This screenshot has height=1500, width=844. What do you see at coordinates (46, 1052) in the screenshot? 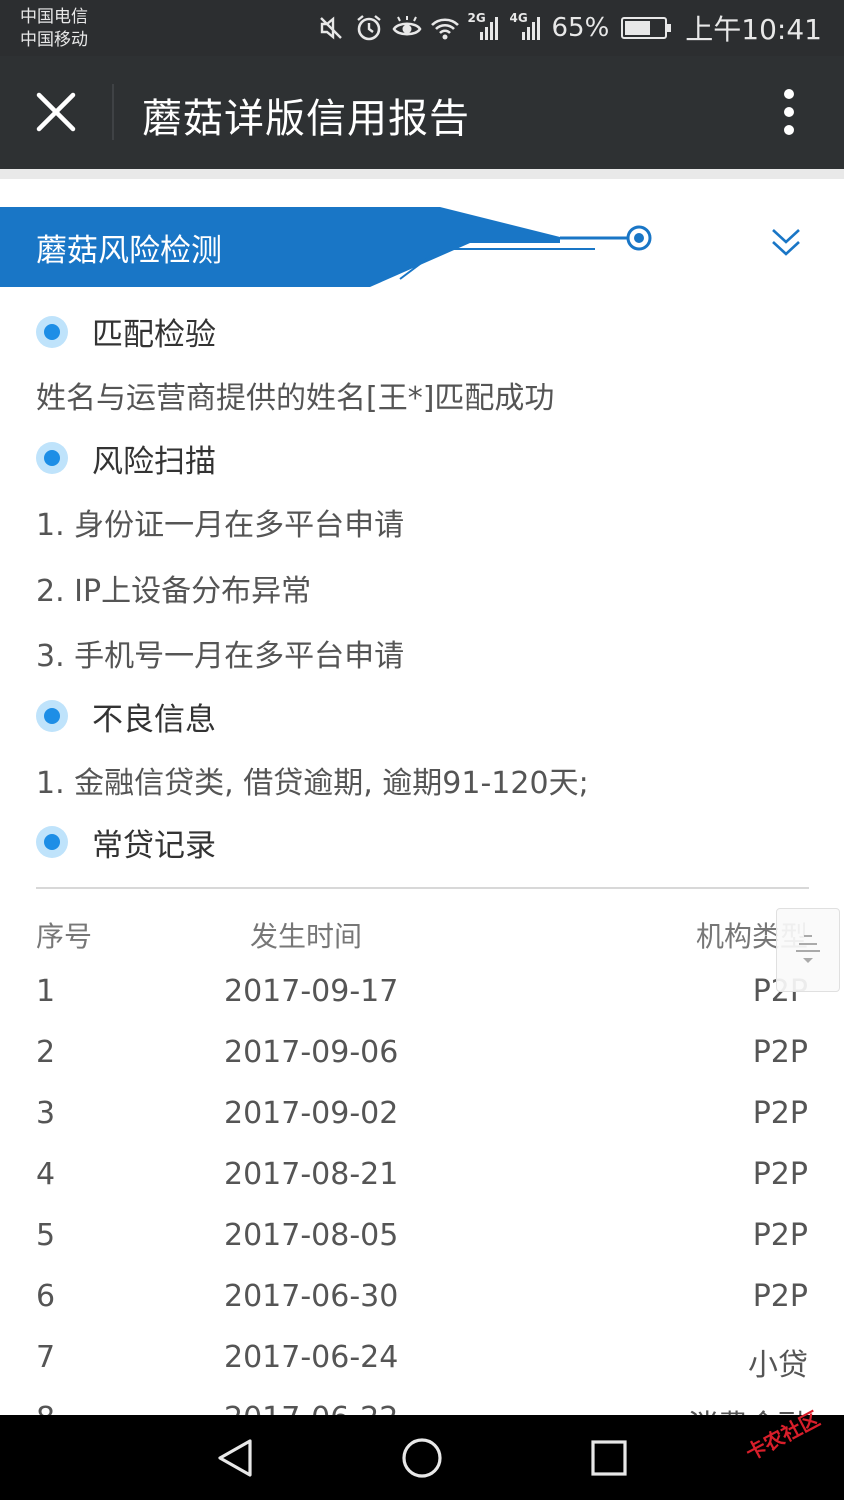
I see `row-index: 2` at bounding box center [46, 1052].